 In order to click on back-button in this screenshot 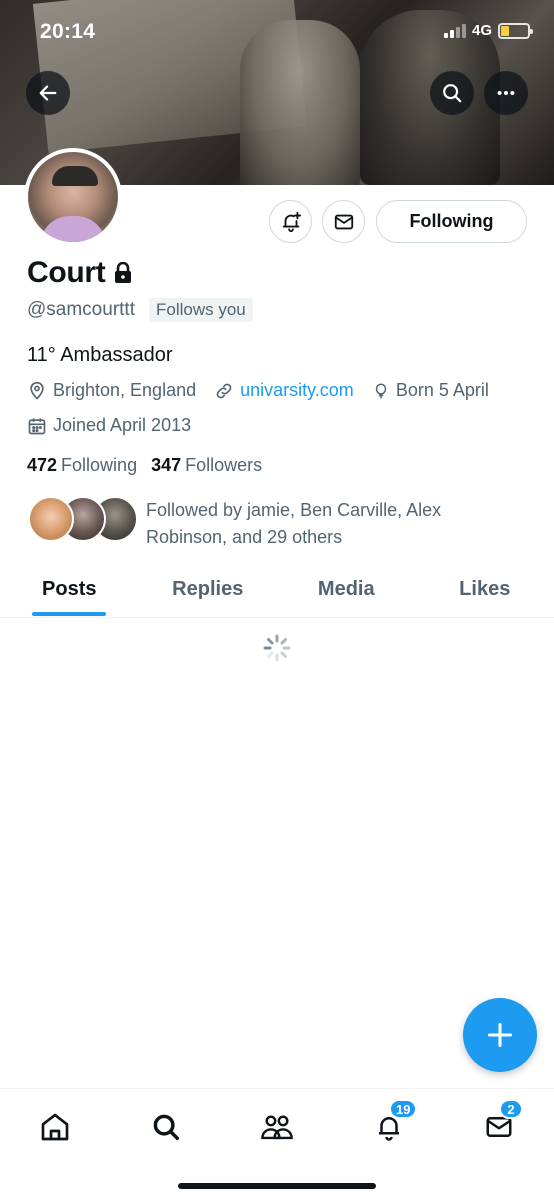, I will do `click(48, 93)`.